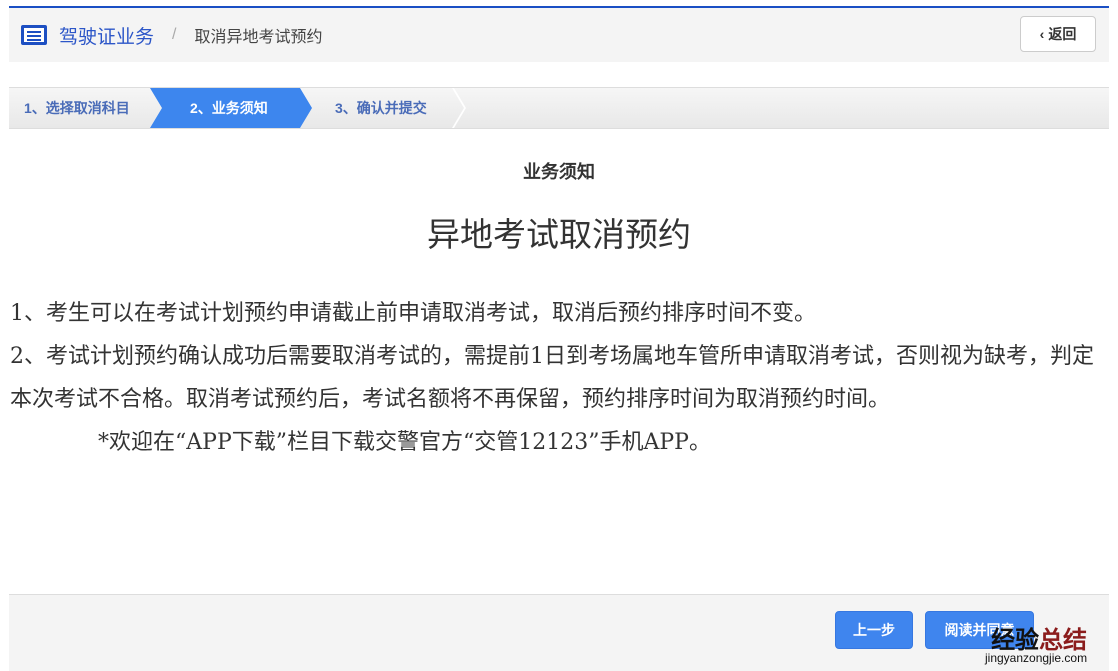  I want to click on chevron-left-icon: ‹, so click(1042, 34).